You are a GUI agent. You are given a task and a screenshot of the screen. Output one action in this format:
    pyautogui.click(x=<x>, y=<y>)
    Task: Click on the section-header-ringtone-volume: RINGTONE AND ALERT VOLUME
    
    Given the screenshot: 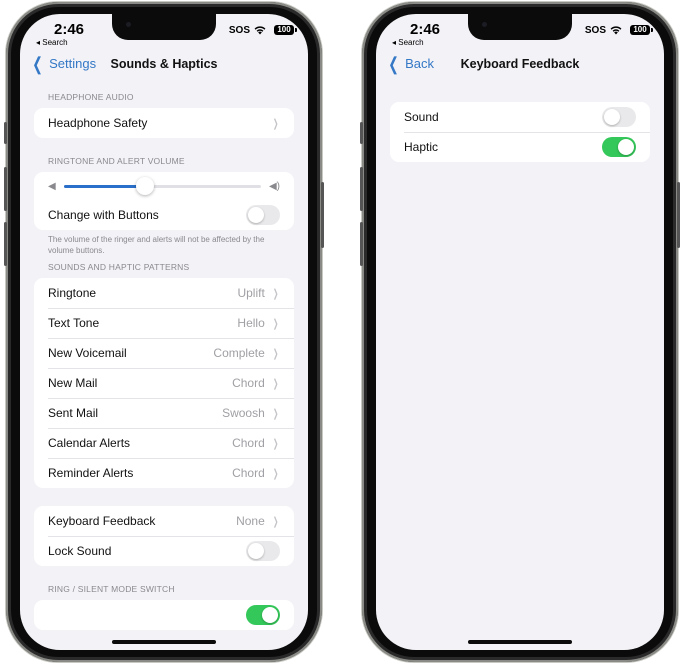 What is the action you would take?
    pyautogui.click(x=116, y=161)
    